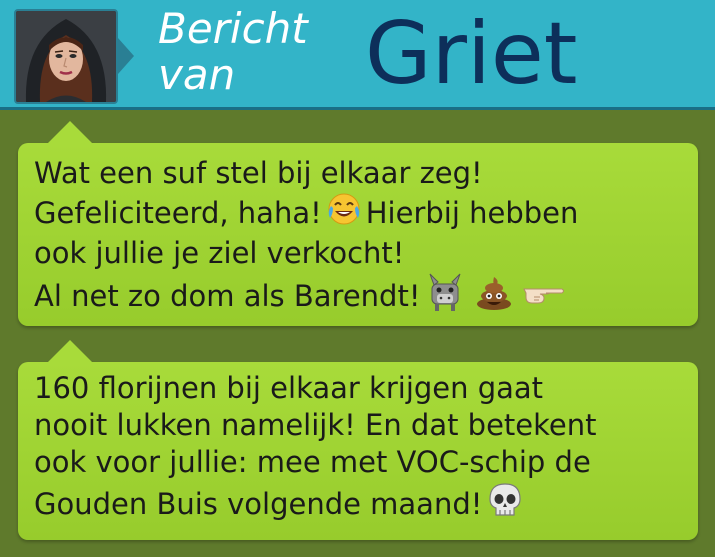  I want to click on header-label-line1: Bericht, so click(233, 28).